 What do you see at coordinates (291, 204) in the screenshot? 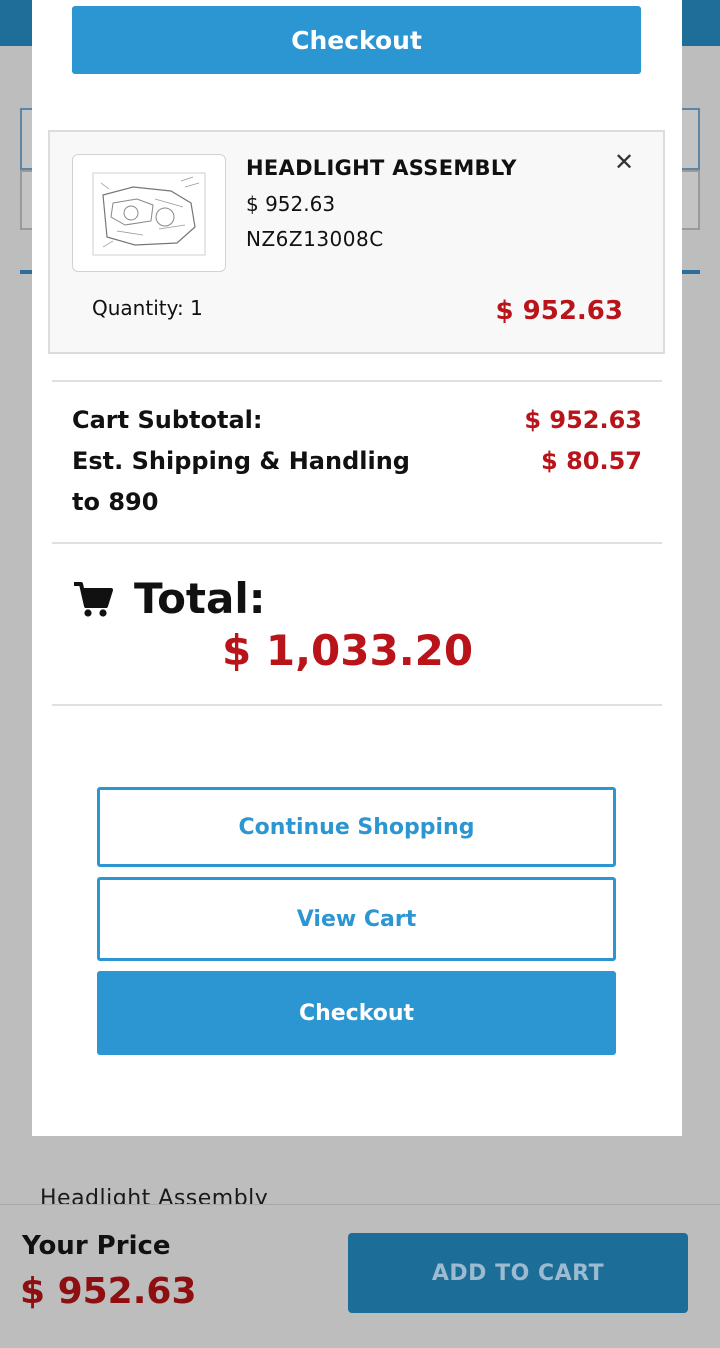
I see `item-unit-price: $ 952.63` at bounding box center [291, 204].